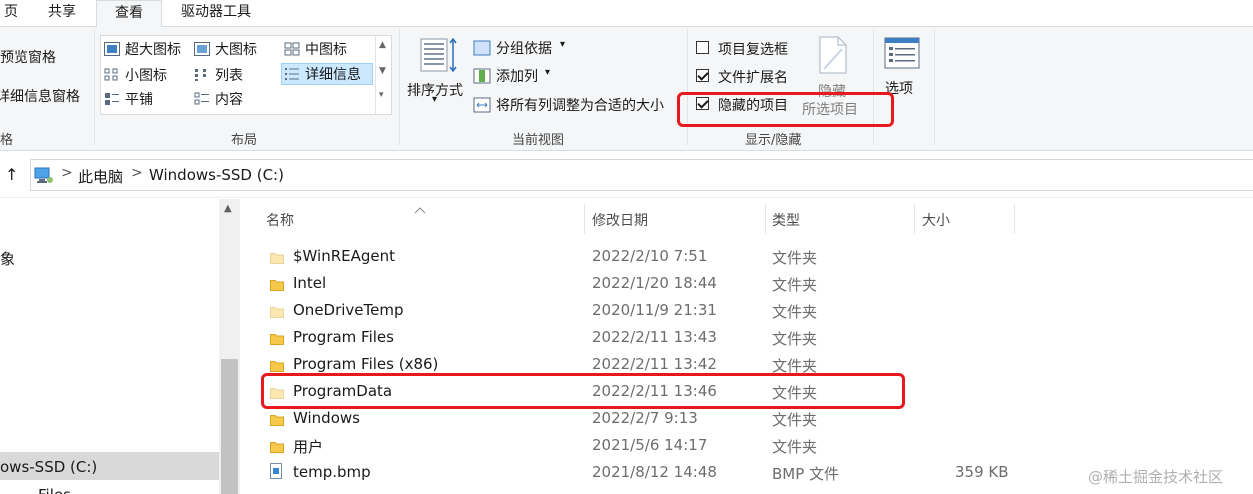 Image resolution: width=1253 pixels, height=494 pixels. Describe the element at coordinates (142, 49) in the screenshot. I see `layout-extra-large-icons: 超大图标` at that location.